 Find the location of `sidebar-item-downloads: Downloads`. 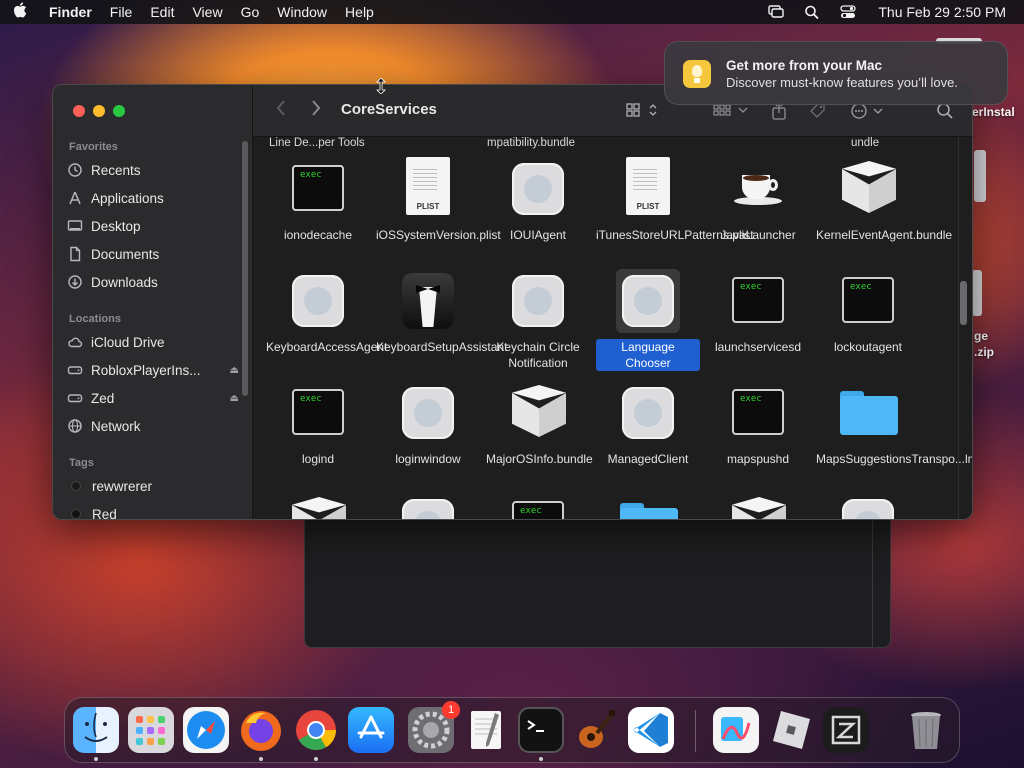

sidebar-item-downloads: Downloads is located at coordinates (153, 282).